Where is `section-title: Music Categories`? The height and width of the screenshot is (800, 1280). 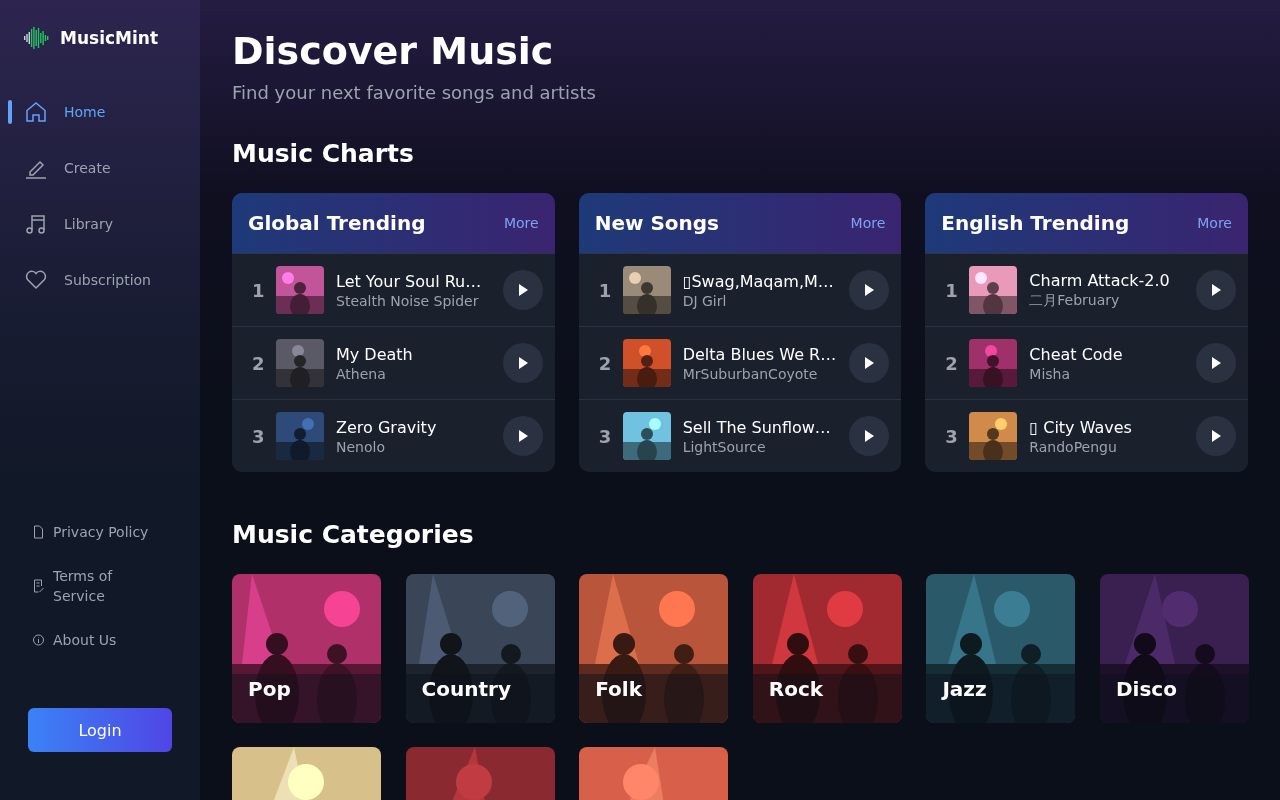 section-title: Music Categories is located at coordinates (353, 535).